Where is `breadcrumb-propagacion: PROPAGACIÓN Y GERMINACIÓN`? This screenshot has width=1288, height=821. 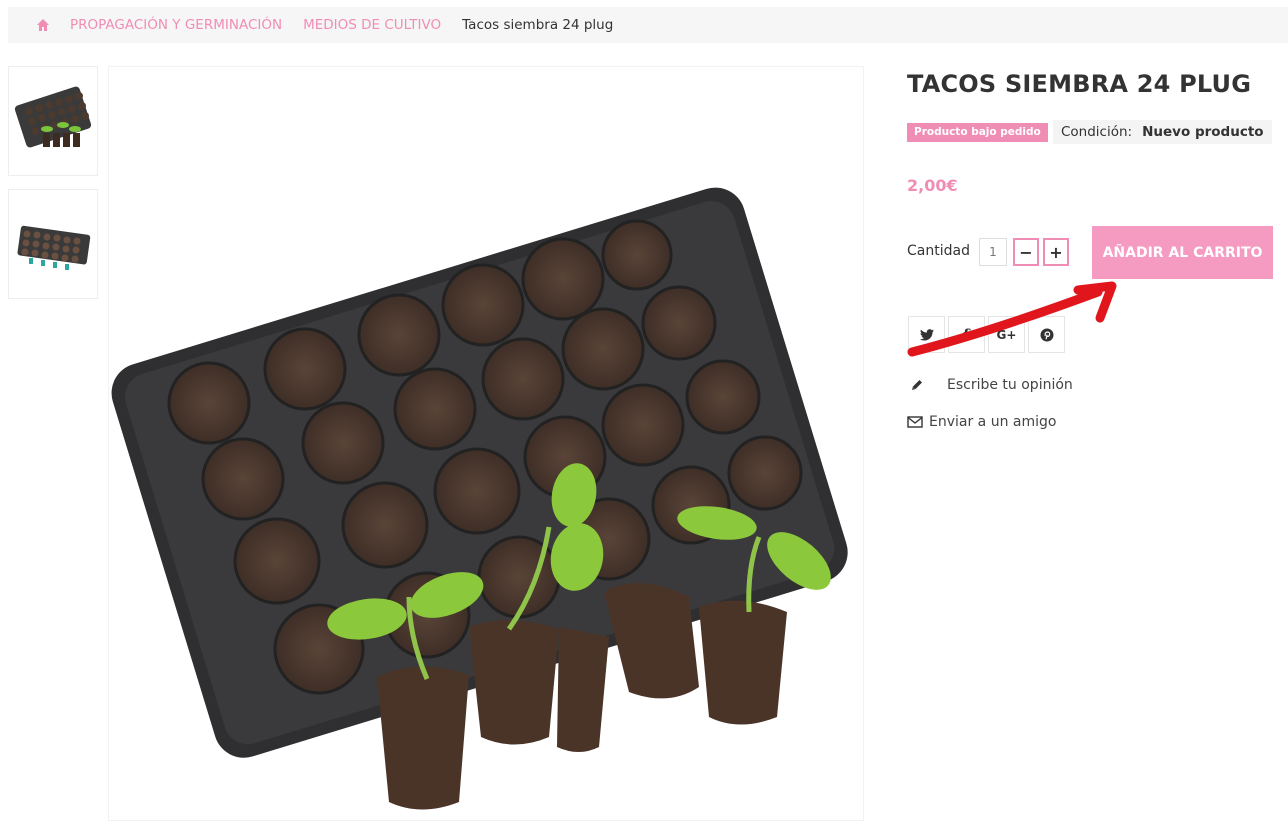
breadcrumb-propagacion: PROPAGACIÓN Y GERMINACIÓN is located at coordinates (176, 25).